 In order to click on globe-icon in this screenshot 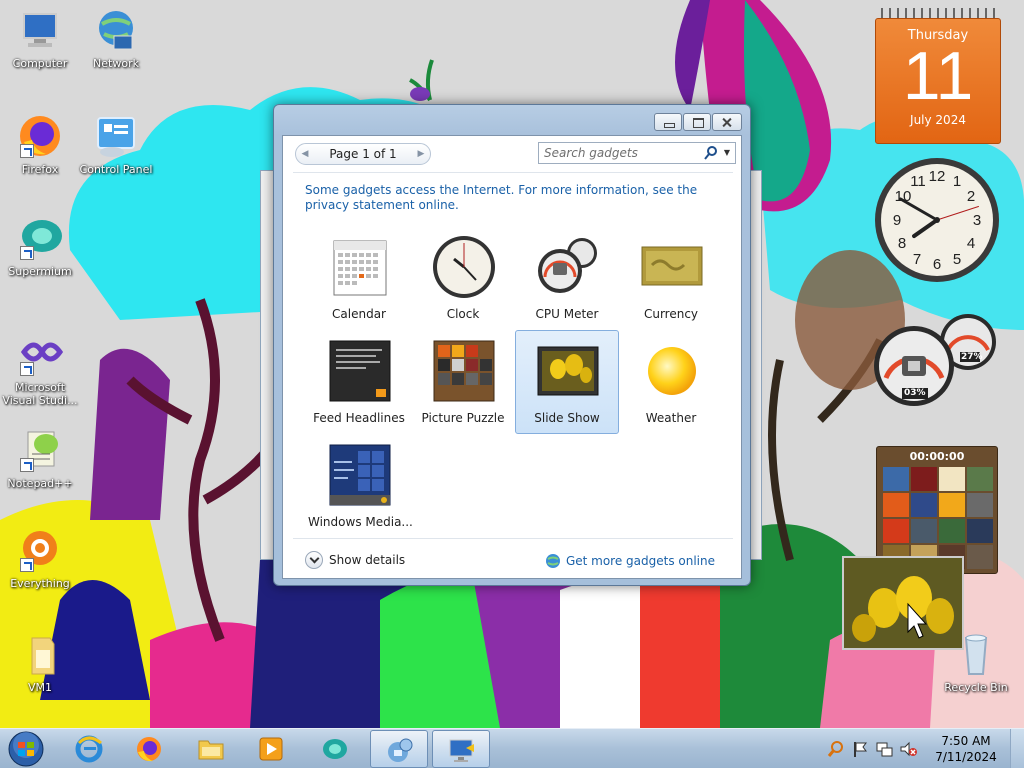, I will do `click(553, 561)`.